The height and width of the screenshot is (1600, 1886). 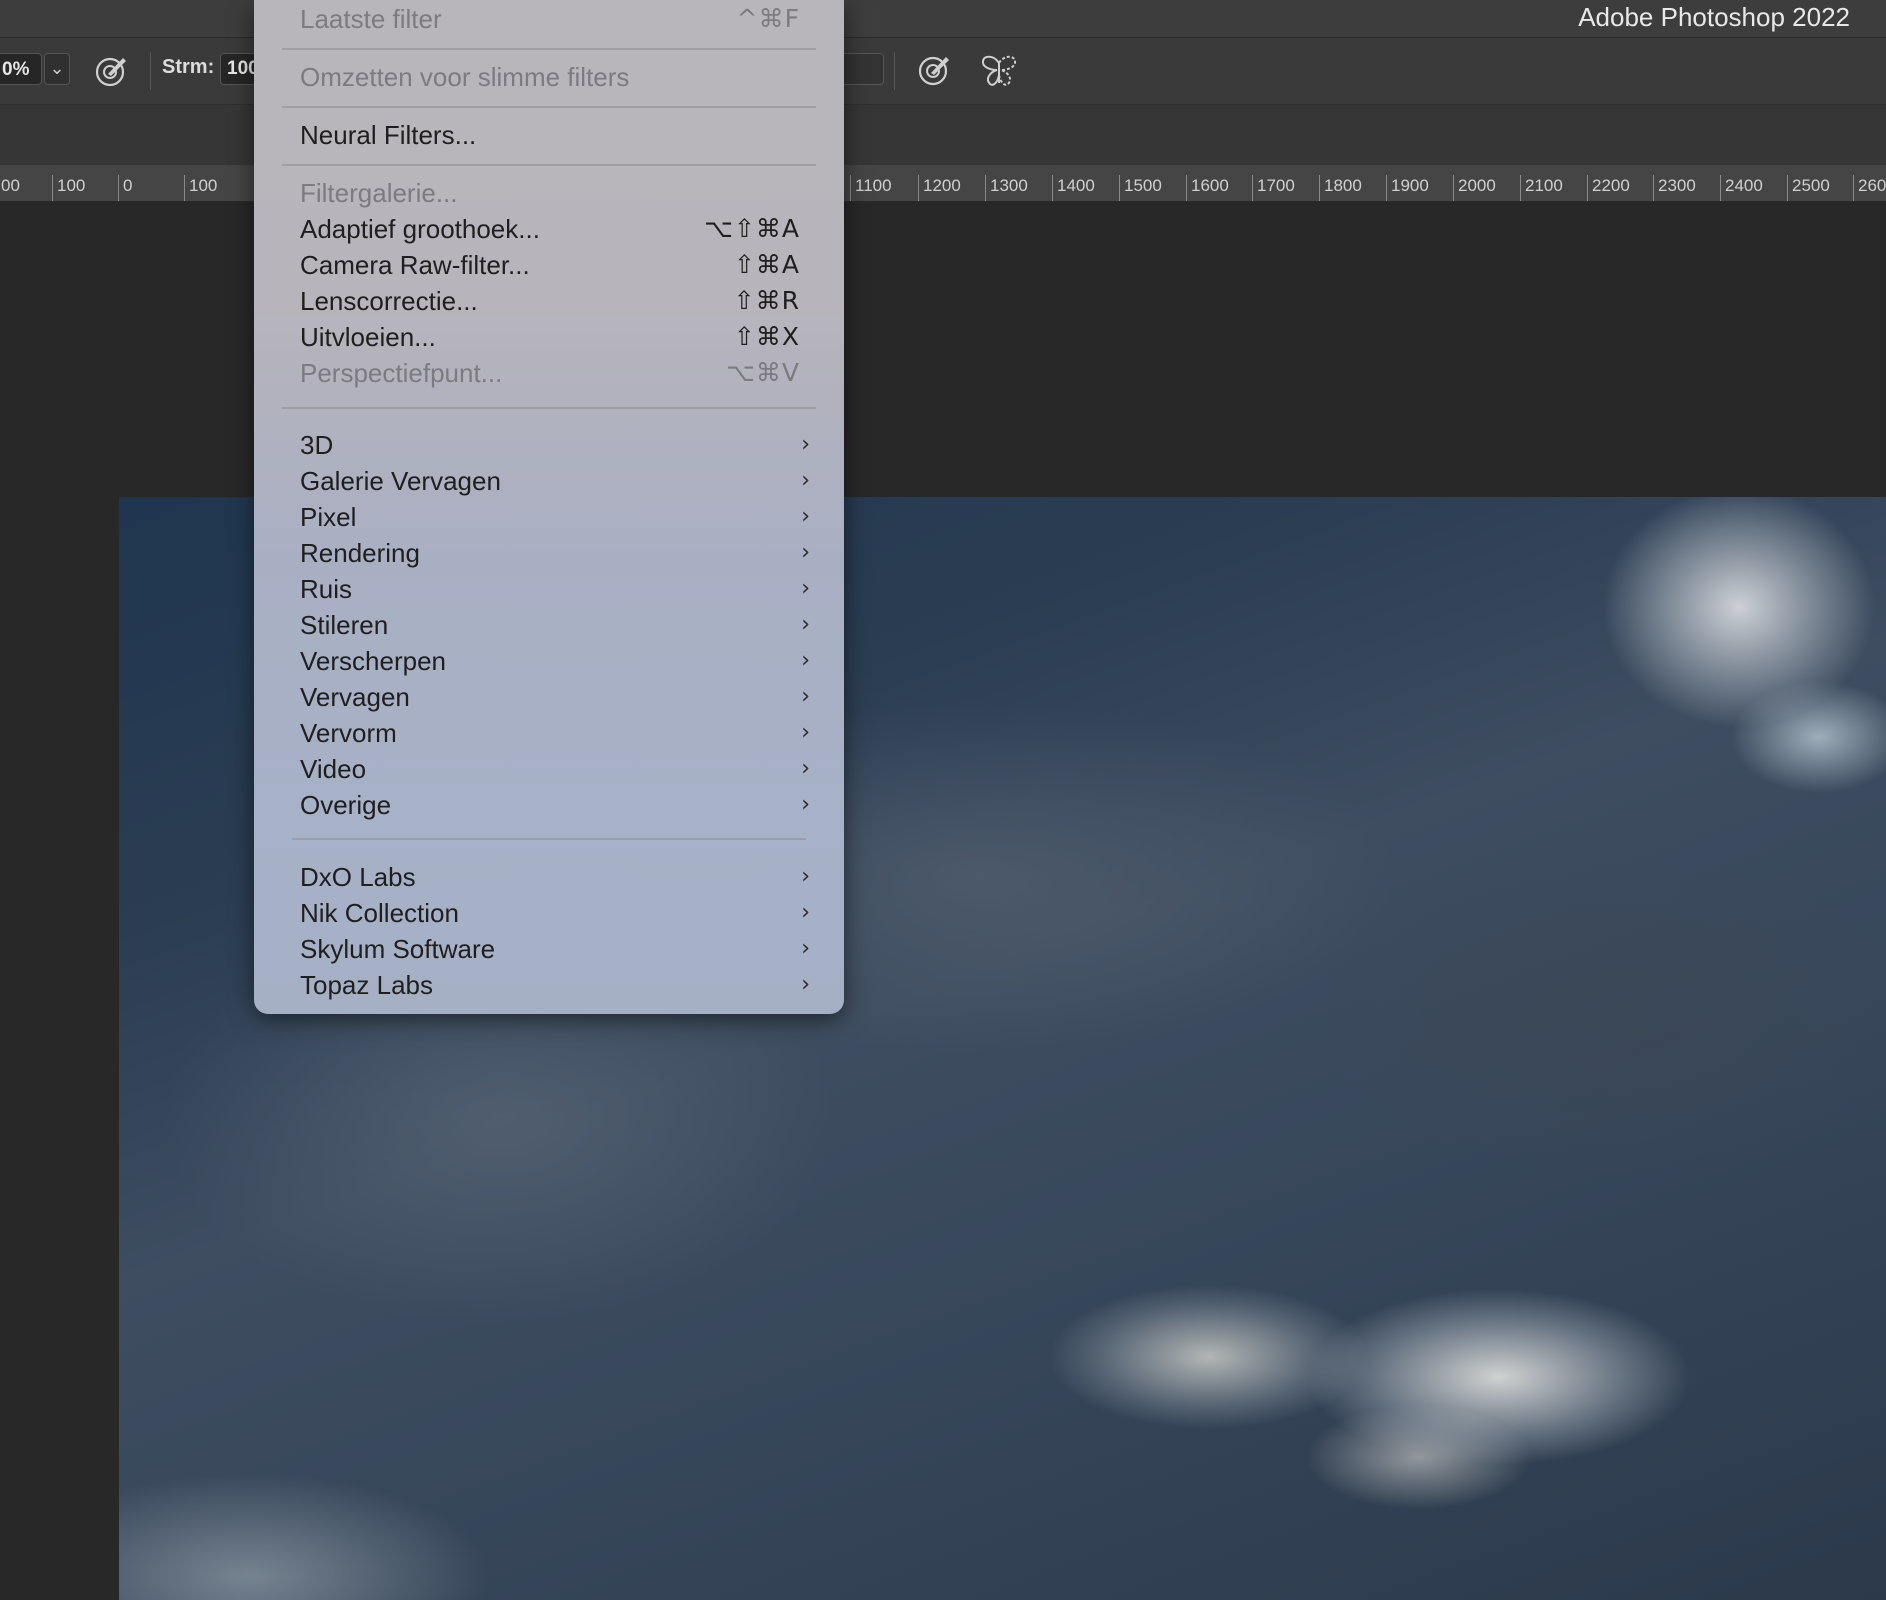 What do you see at coordinates (1714, 17) in the screenshot?
I see `app-title: Adobe Photoshop 2022` at bounding box center [1714, 17].